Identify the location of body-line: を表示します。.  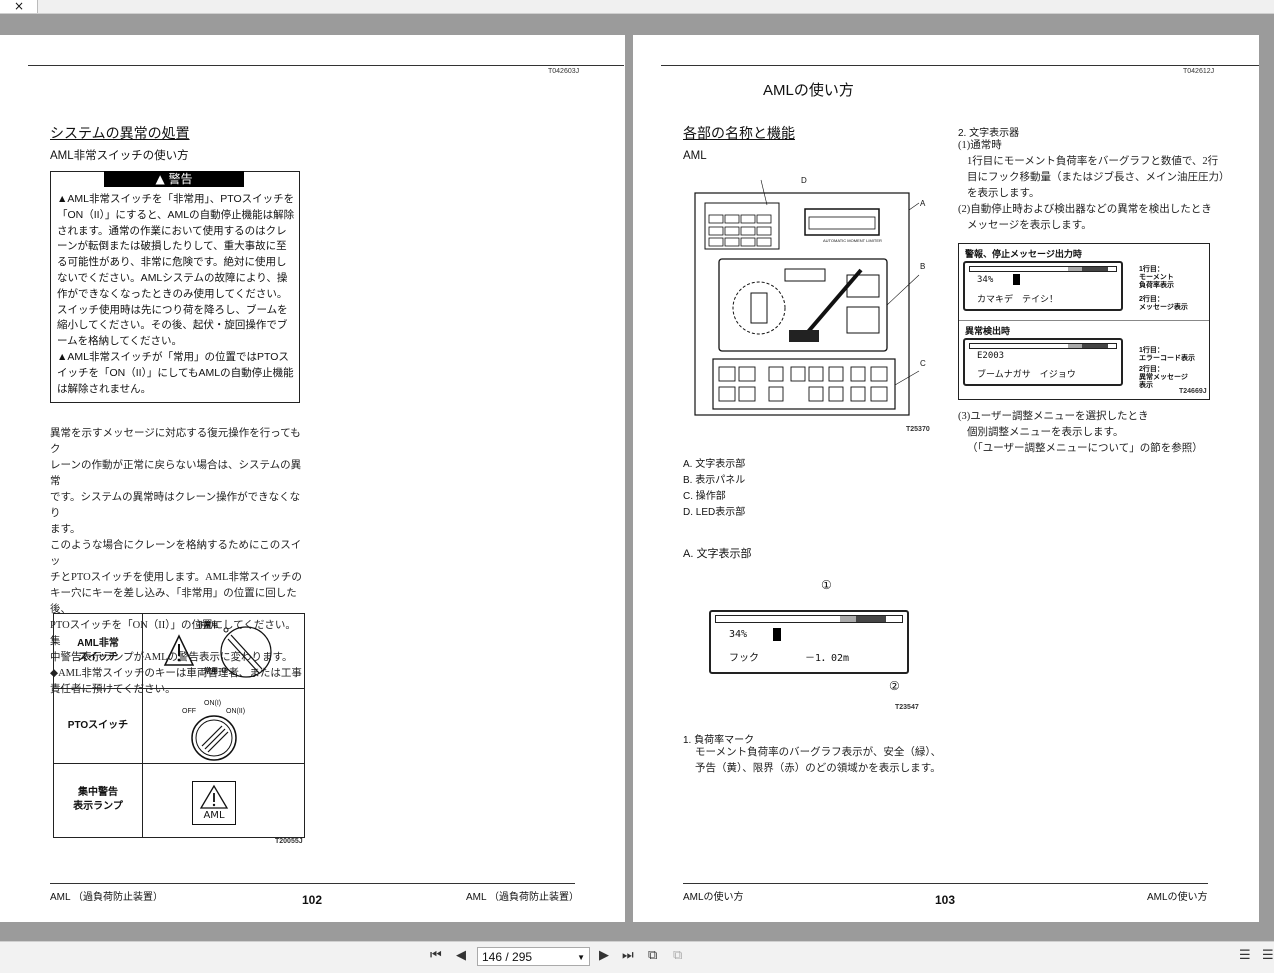
(1003, 193).